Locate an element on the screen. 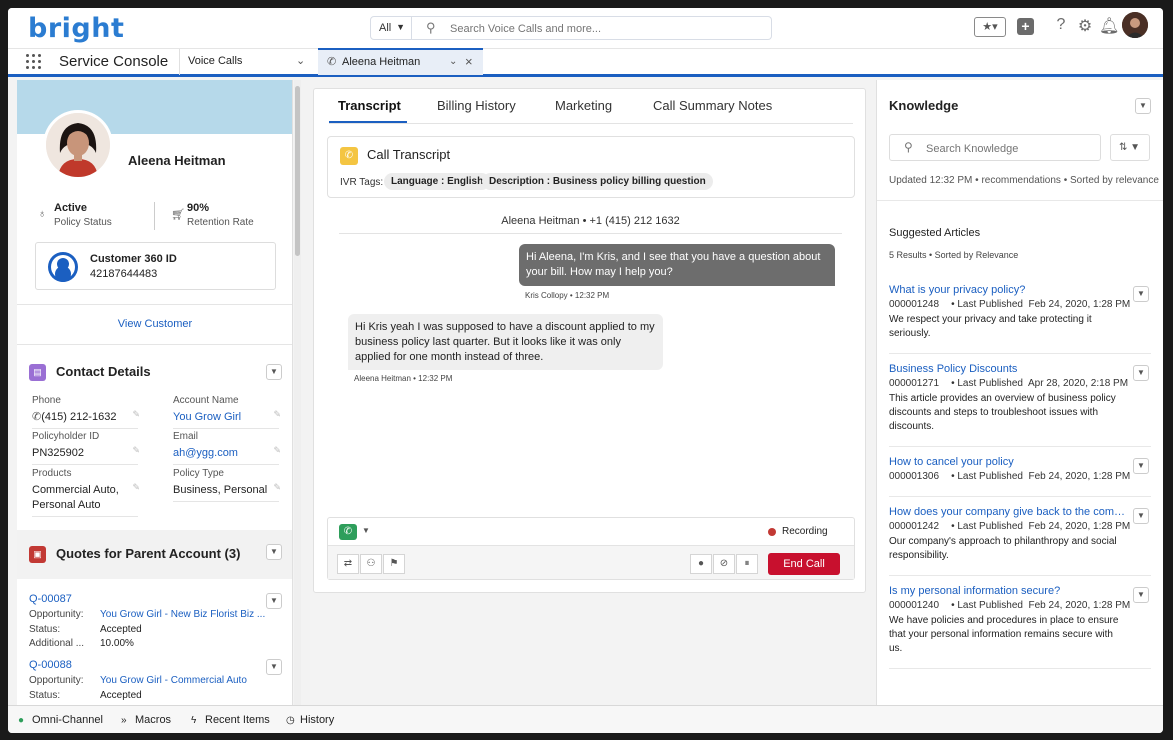 The height and width of the screenshot is (740, 1173). account-name-link: You Grow Girl is located at coordinates (229, 417).